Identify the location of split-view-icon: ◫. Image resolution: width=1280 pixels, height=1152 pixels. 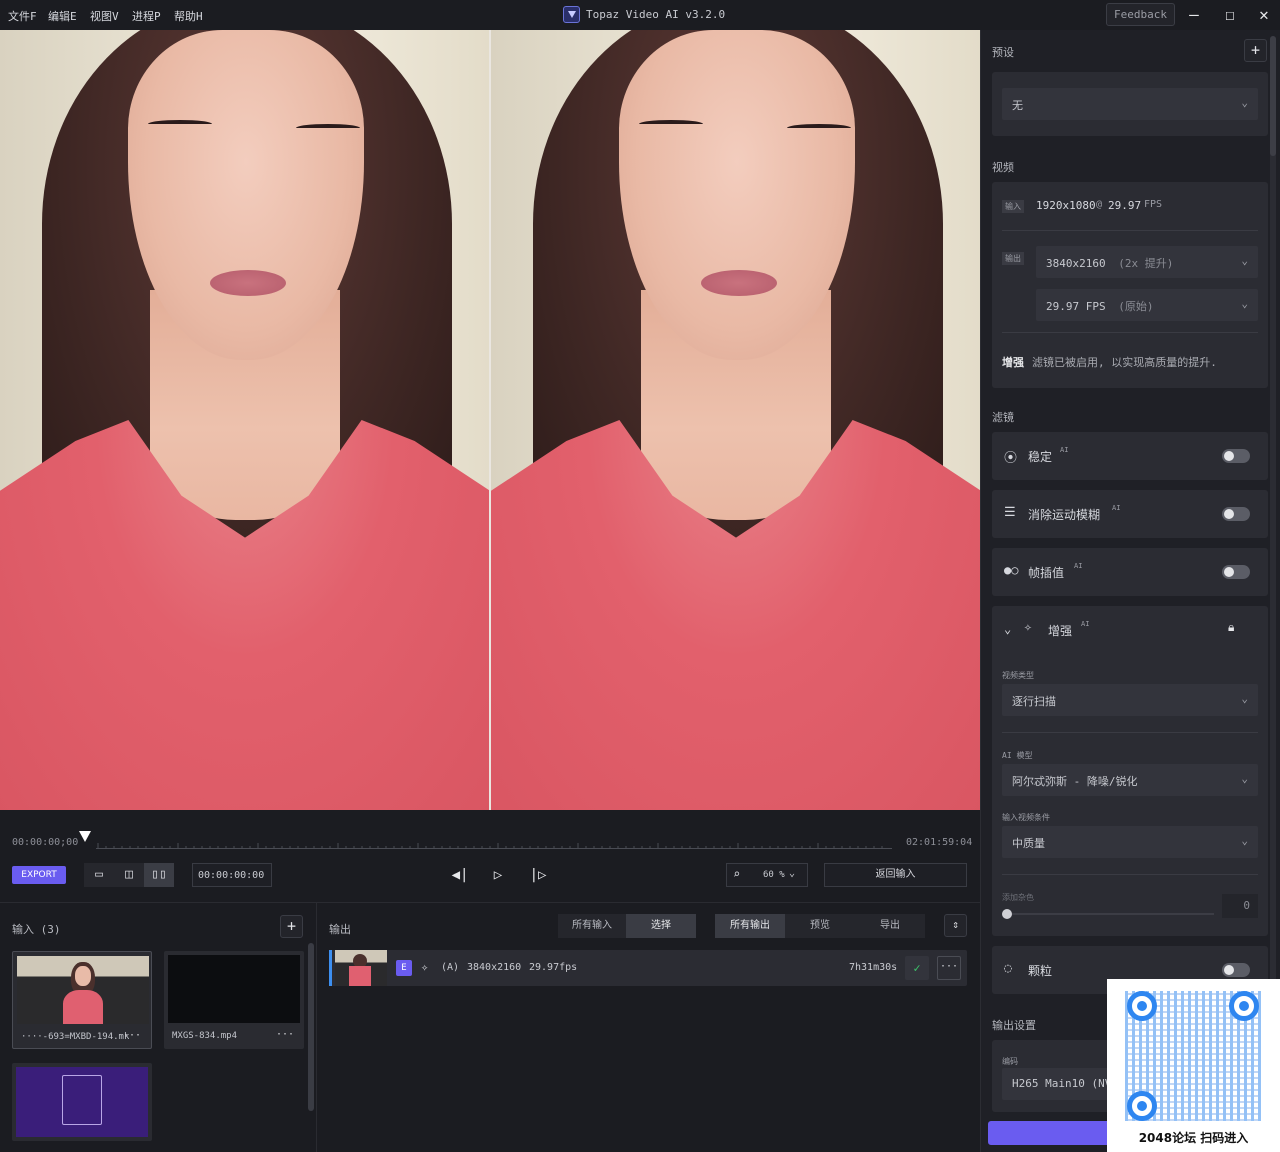
(129, 875).